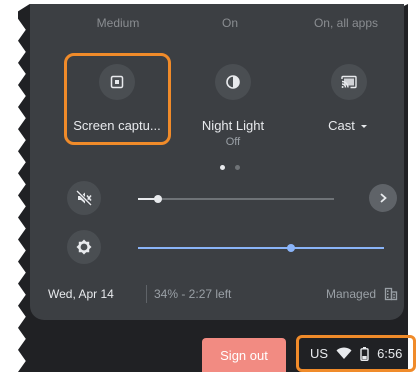 The height and width of the screenshot is (372, 416). I want to click on screen-capture-highlight, so click(117, 99).